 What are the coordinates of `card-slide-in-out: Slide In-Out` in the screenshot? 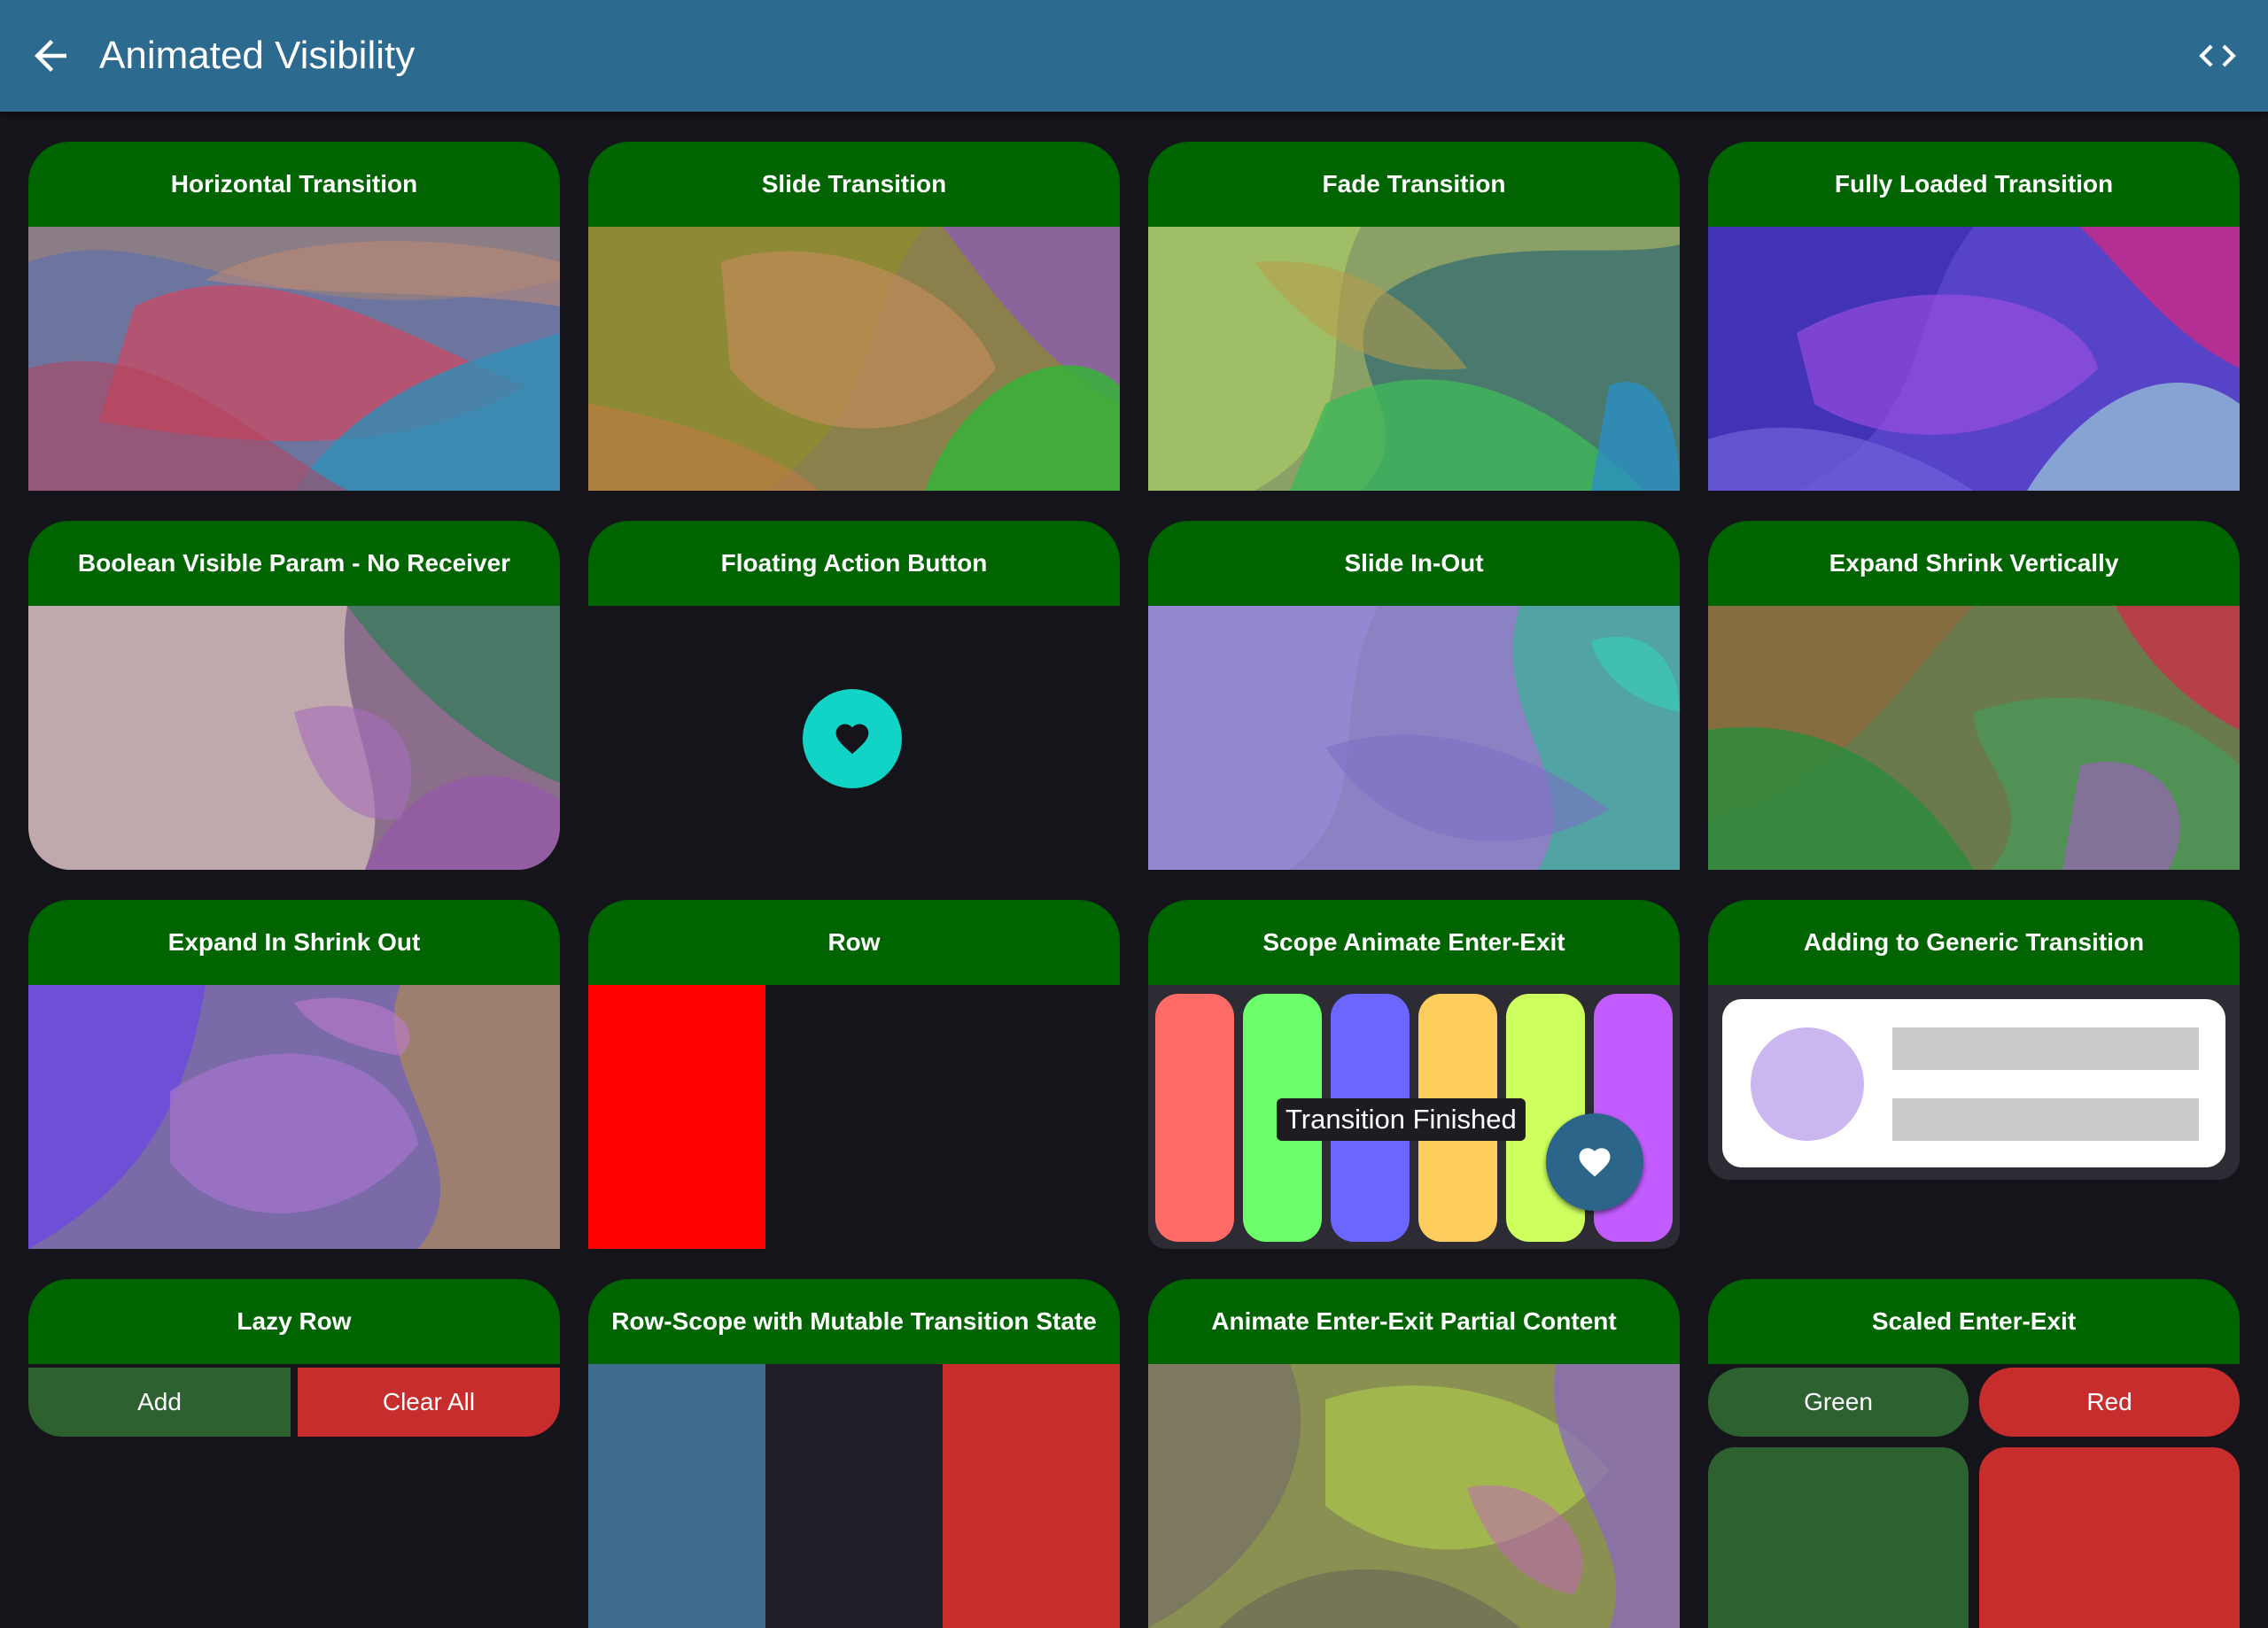 It's located at (1414, 696).